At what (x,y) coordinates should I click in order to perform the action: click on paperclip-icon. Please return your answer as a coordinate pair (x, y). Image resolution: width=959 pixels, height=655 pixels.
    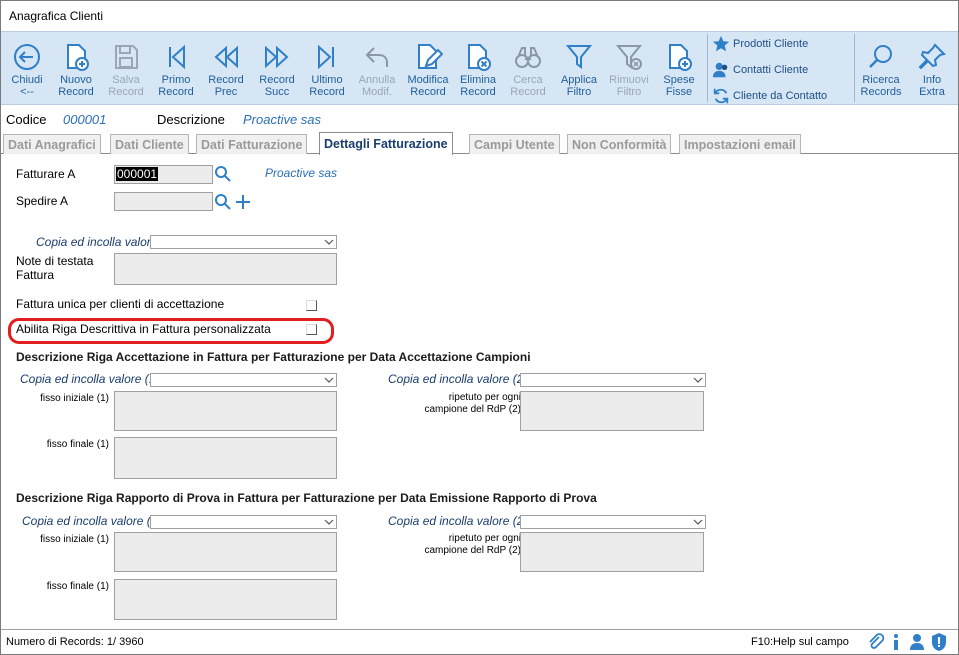
    Looking at the image, I should click on (876, 642).